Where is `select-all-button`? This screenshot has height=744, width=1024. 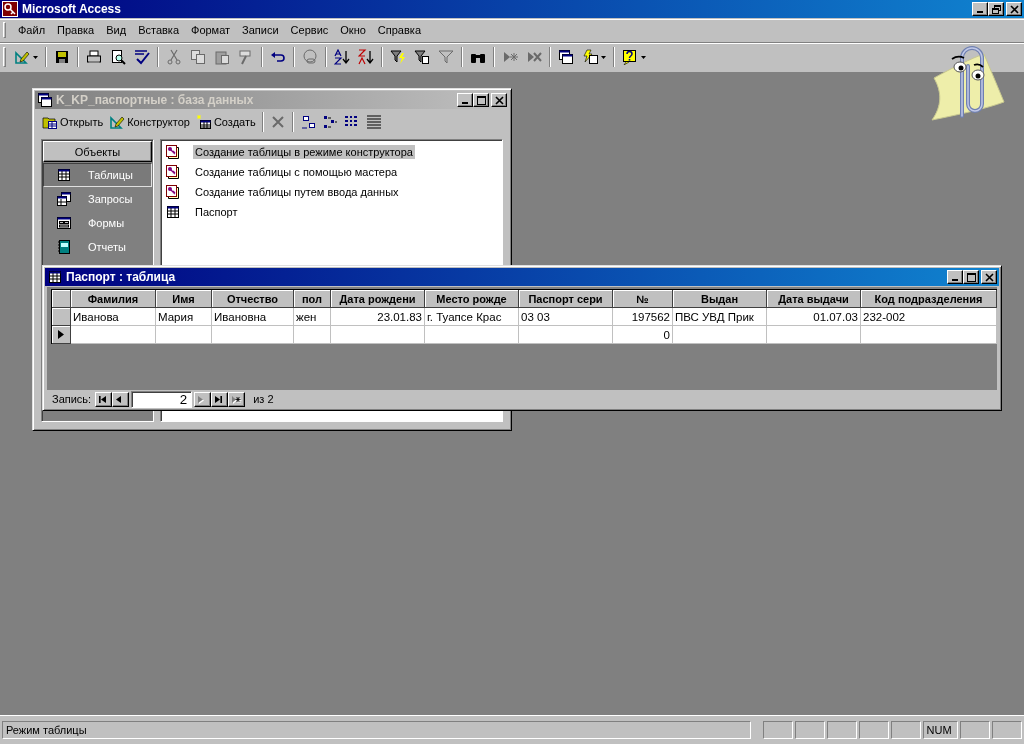
select-all-button is located at coordinates (61, 299).